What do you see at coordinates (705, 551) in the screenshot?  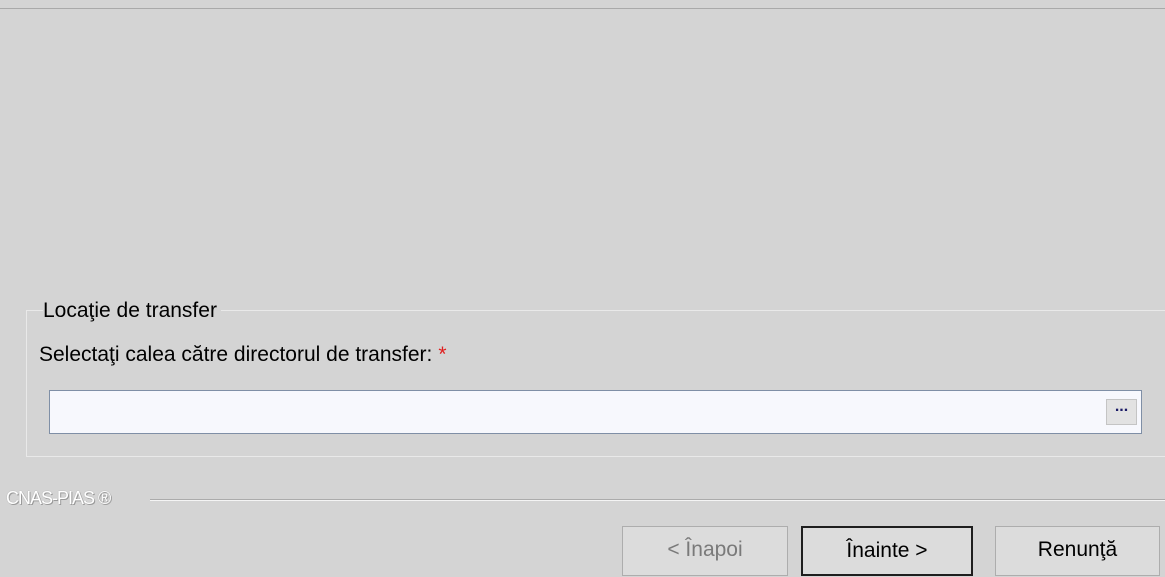 I see `back-button: < Înapoi` at bounding box center [705, 551].